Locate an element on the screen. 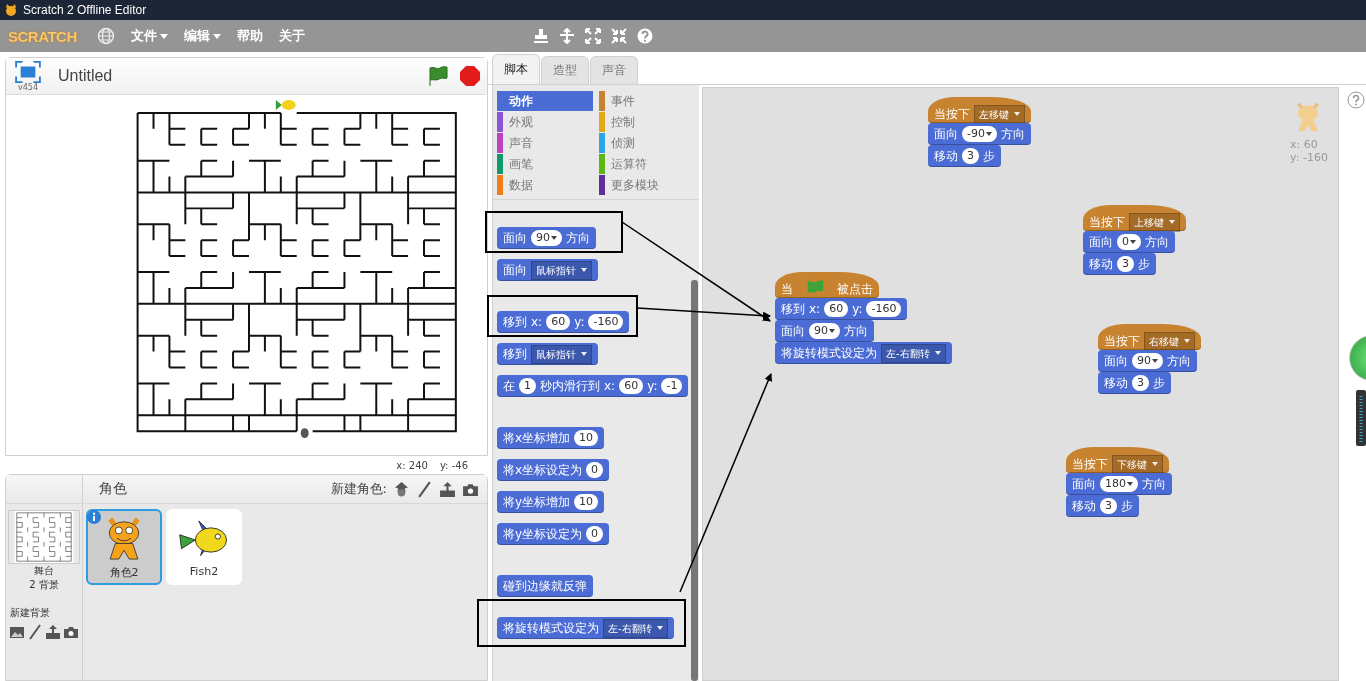 This screenshot has width=1366, height=681. landscape-icon is located at coordinates (17, 632).